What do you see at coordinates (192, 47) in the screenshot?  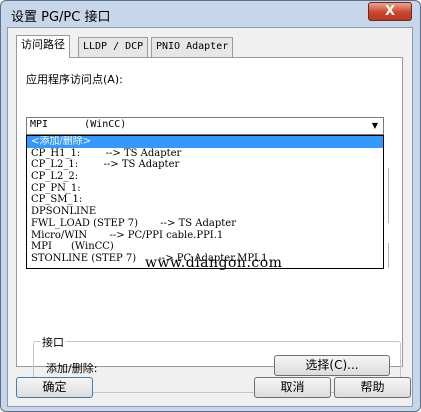 I see `tab-pnio-adapter: PNIO Adapter` at bounding box center [192, 47].